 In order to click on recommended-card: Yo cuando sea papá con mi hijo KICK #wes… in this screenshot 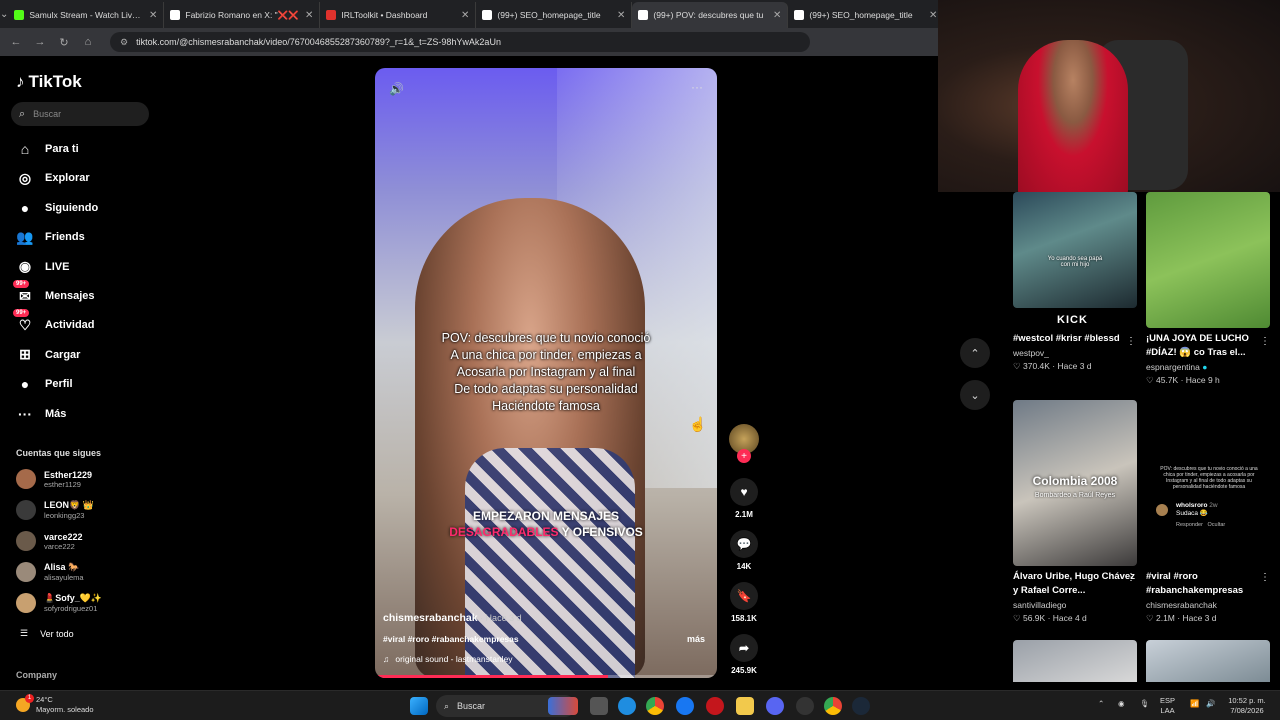, I will do `click(1075, 282)`.